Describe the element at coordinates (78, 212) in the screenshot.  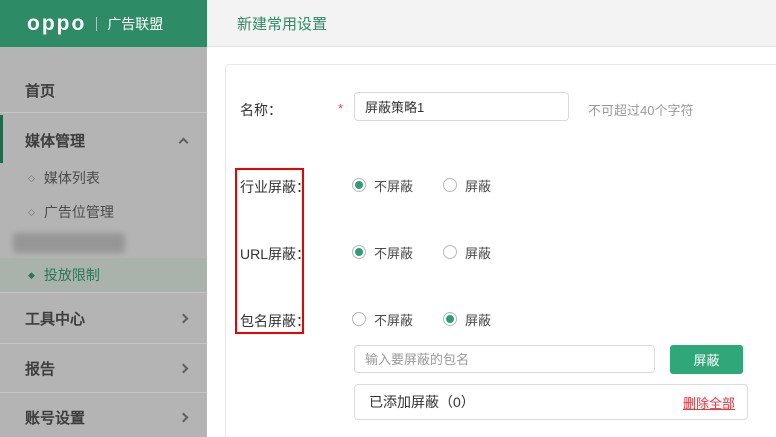
I see `sidebar-item-label: 广告位管理` at that location.